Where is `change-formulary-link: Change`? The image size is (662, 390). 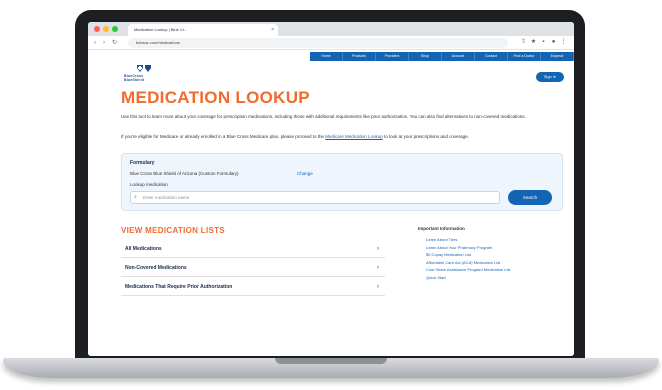
change-formulary-link: Change is located at coordinates (305, 173).